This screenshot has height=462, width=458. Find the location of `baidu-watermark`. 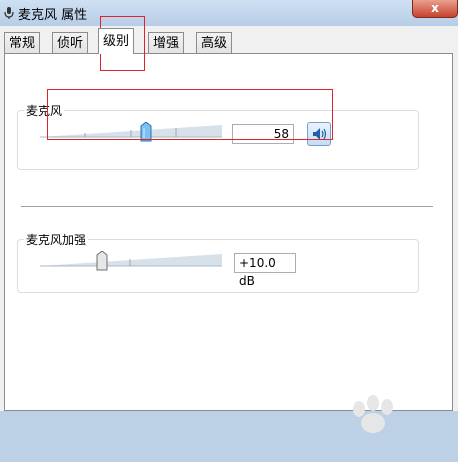

baidu-watermark is located at coordinates (384, 419).